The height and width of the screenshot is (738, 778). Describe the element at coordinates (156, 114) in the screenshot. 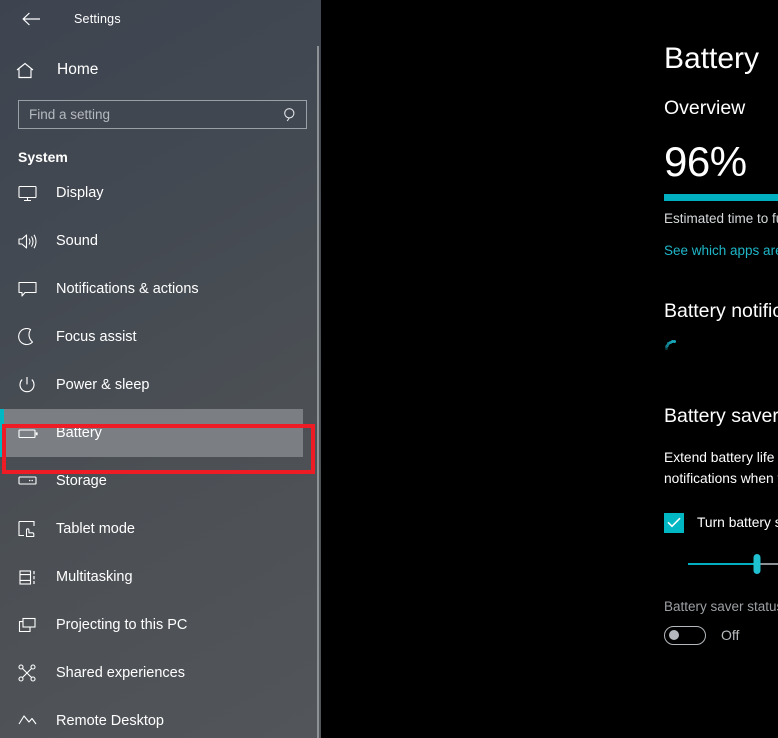

I see `search-input` at that location.